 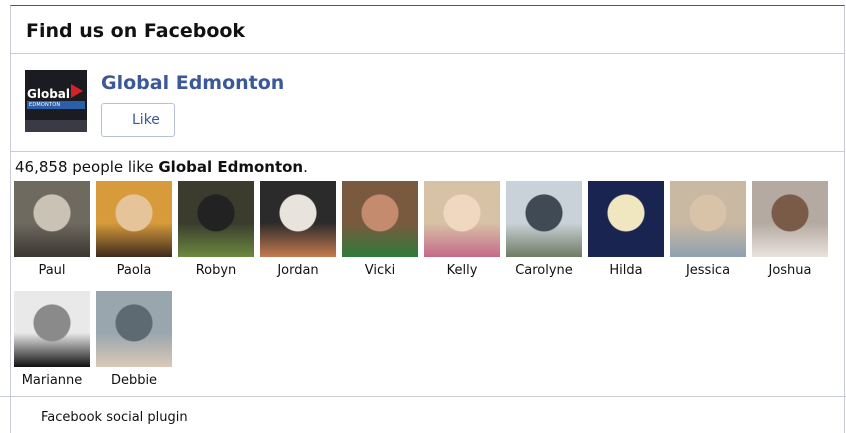 I want to click on friend-face: Marianne, so click(x=52, y=342).